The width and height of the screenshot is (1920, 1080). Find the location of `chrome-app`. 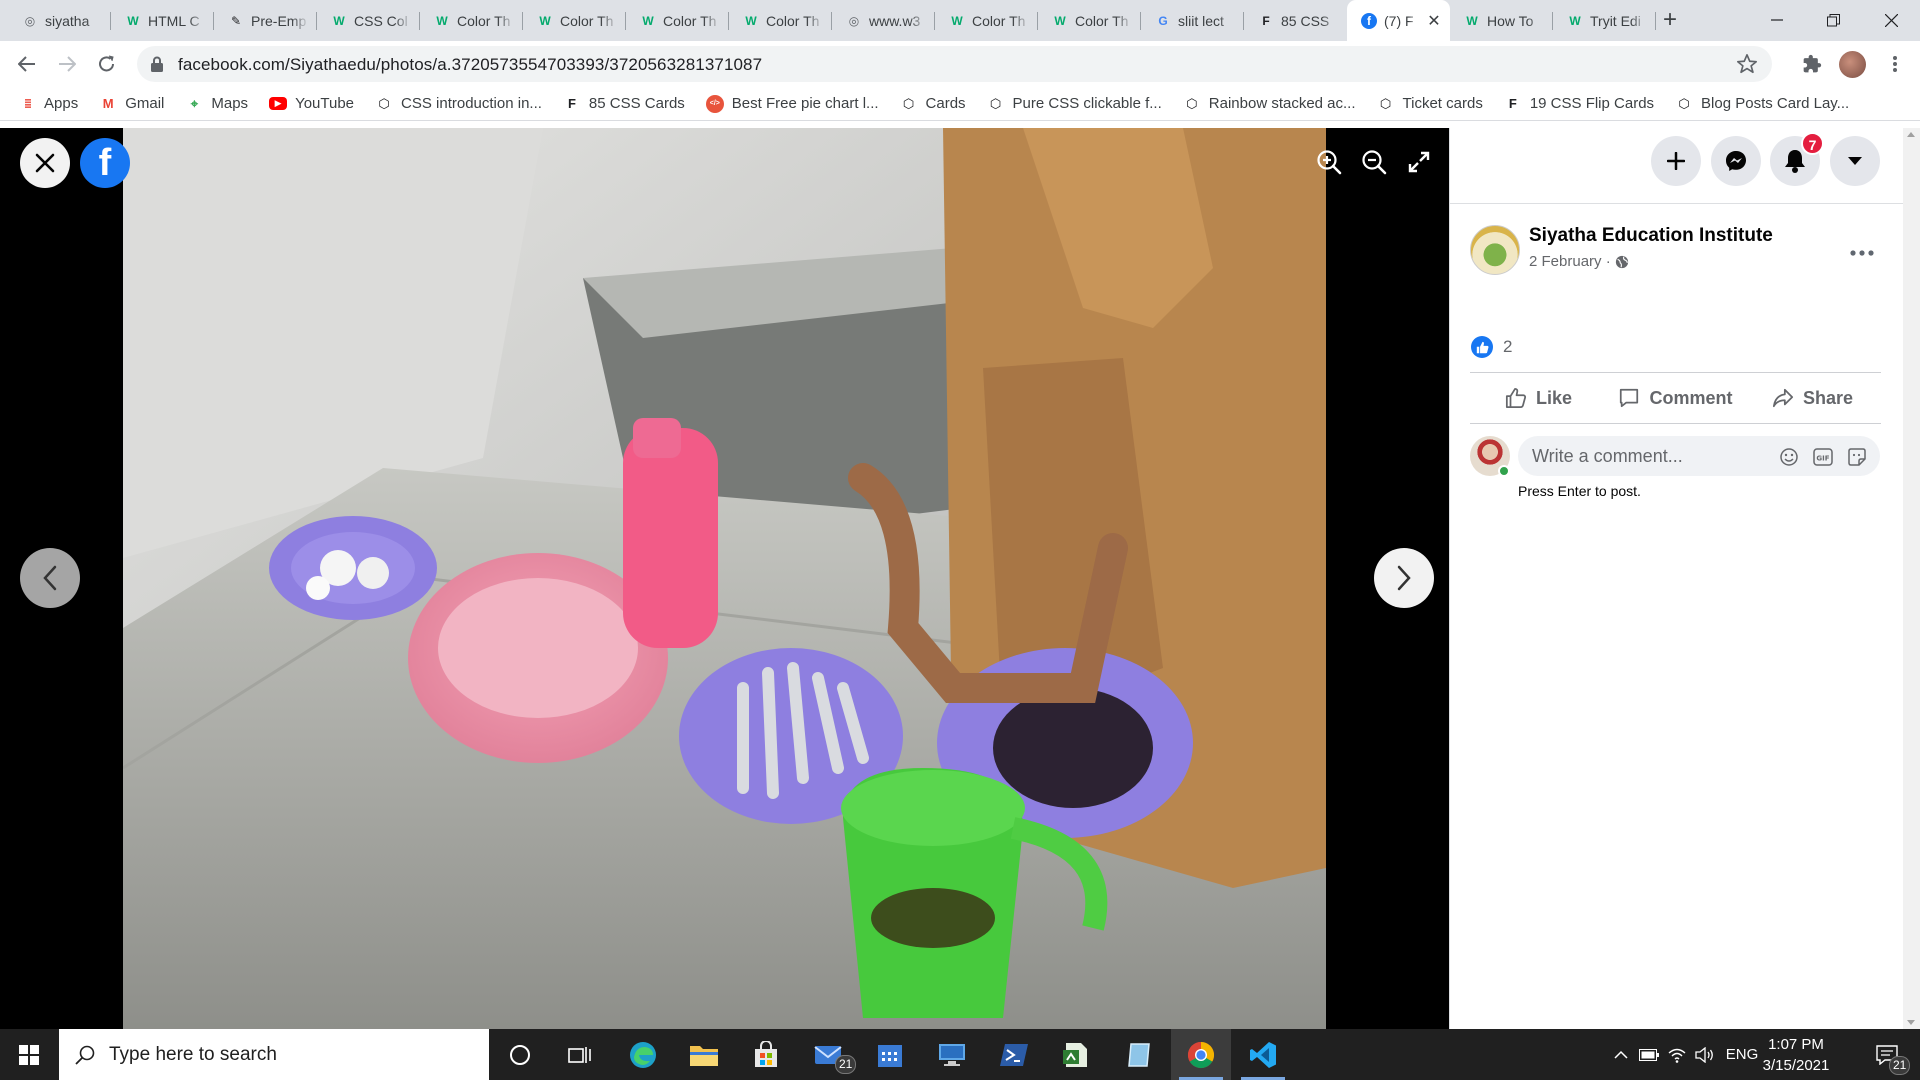

chrome-app is located at coordinates (1201, 1054).